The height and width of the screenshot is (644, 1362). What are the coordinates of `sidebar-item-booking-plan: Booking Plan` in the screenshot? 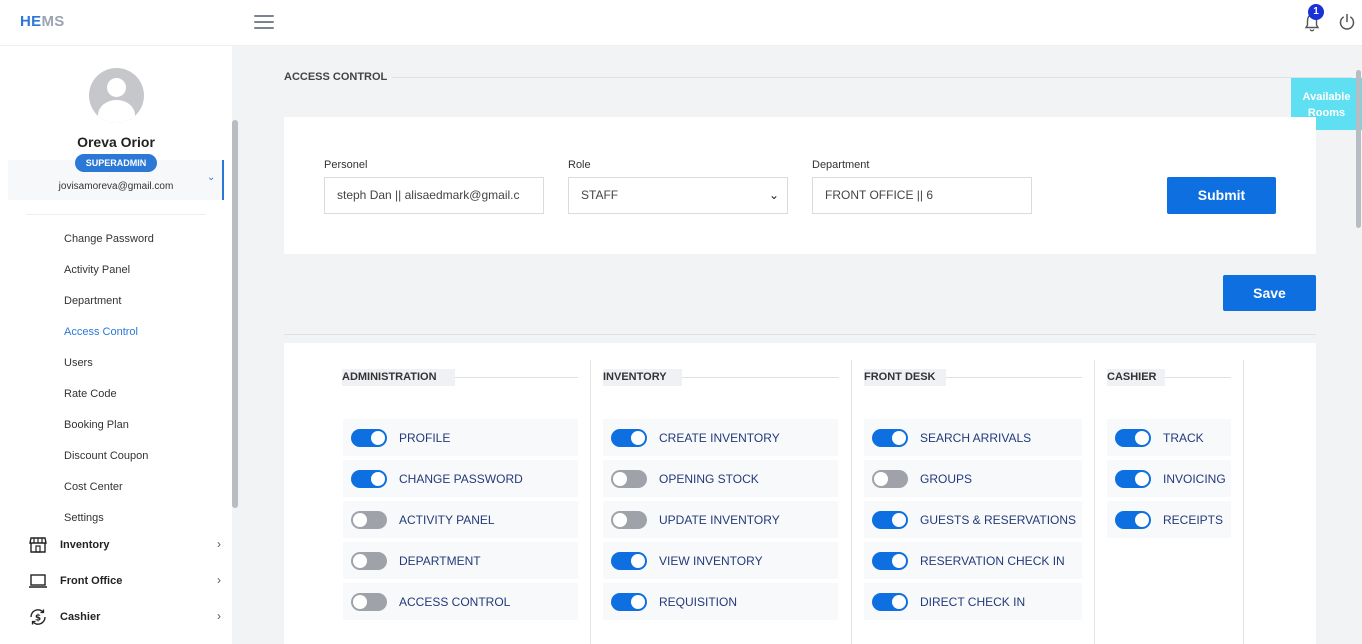 It's located at (96, 425).